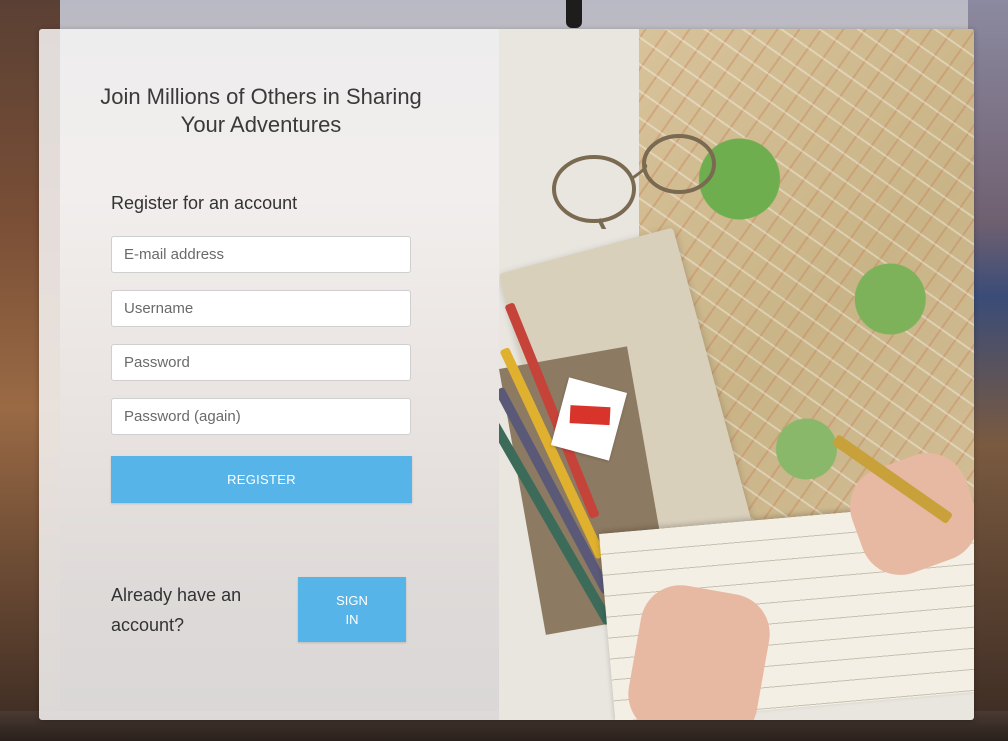  I want to click on password-field, so click(261, 362).